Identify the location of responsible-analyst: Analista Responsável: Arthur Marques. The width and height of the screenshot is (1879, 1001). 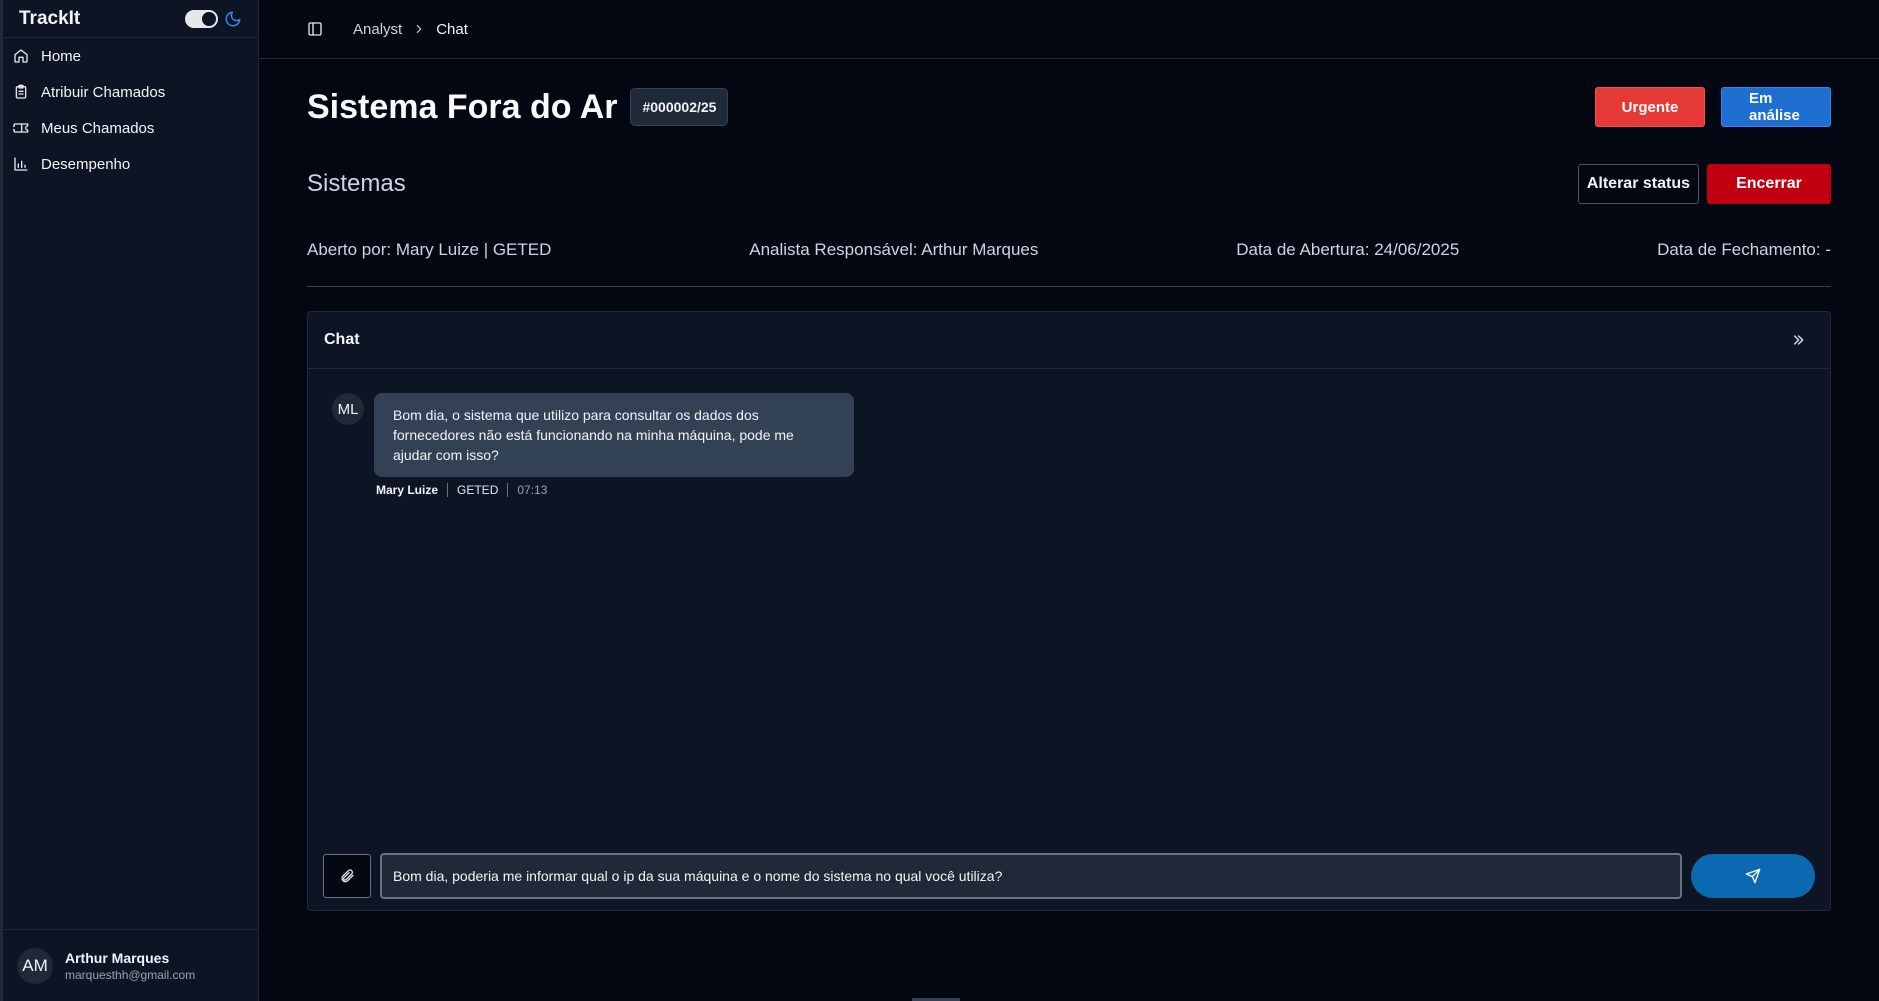
(894, 249).